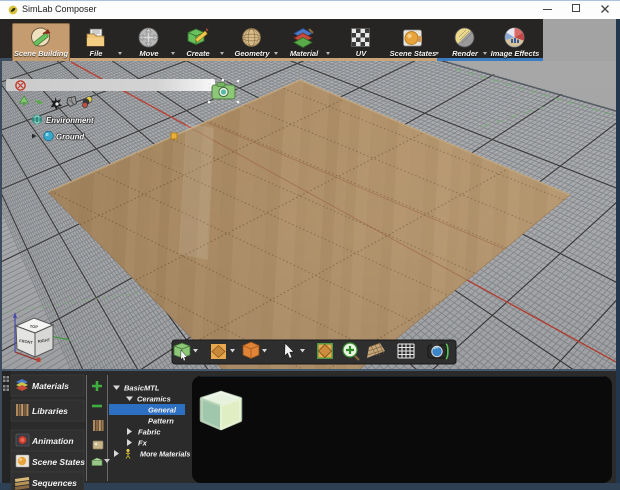 The width and height of the screenshot is (620, 490). Describe the element at coordinates (149, 432) in the screenshot. I see `svg-text: Fabric` at that location.